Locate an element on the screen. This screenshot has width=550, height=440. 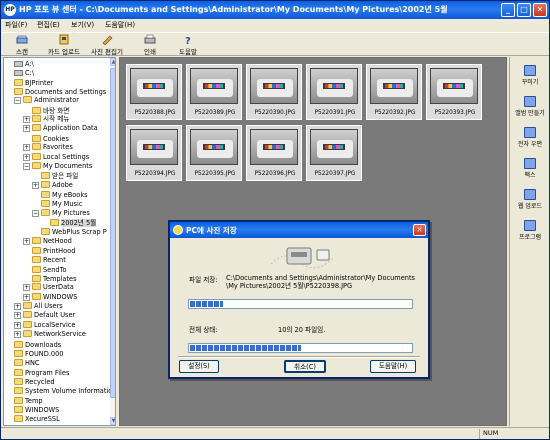
tree-item: PrintHood is located at coordinates (49, 250).